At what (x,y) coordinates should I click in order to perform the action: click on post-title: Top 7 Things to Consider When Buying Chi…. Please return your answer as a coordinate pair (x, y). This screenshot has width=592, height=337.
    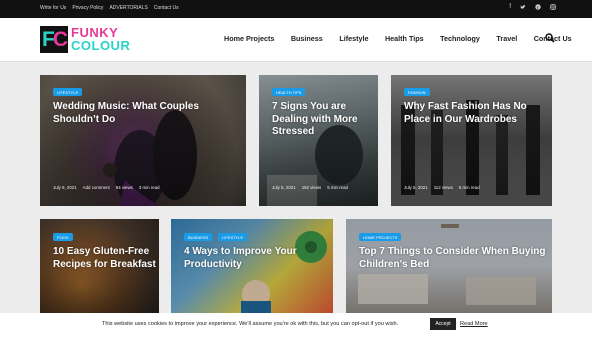
    Looking at the image, I should click on (454, 258).